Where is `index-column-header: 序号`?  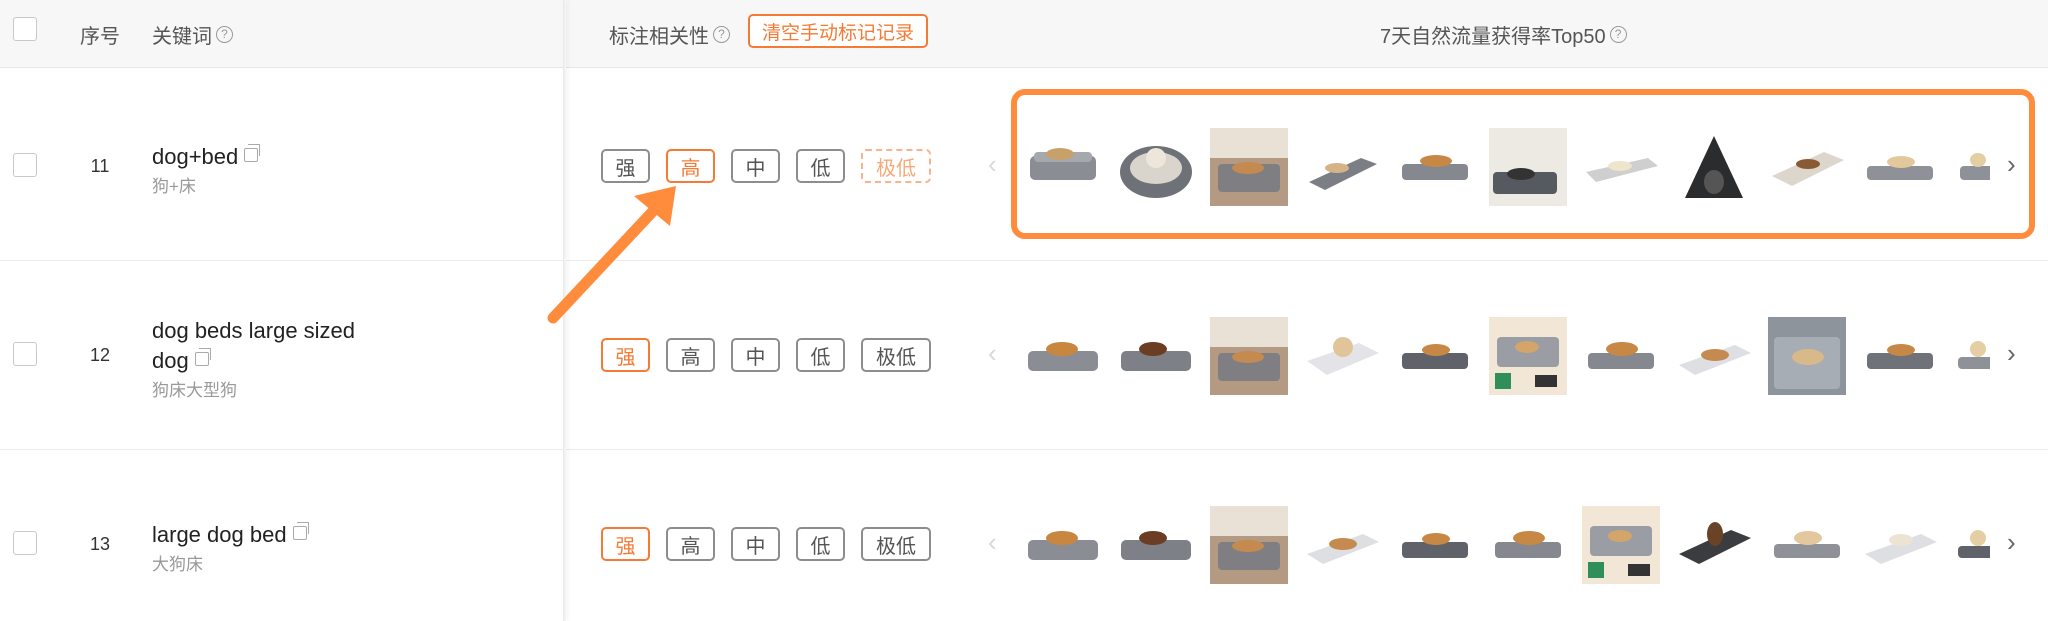
index-column-header: 序号 is located at coordinates (100, 34).